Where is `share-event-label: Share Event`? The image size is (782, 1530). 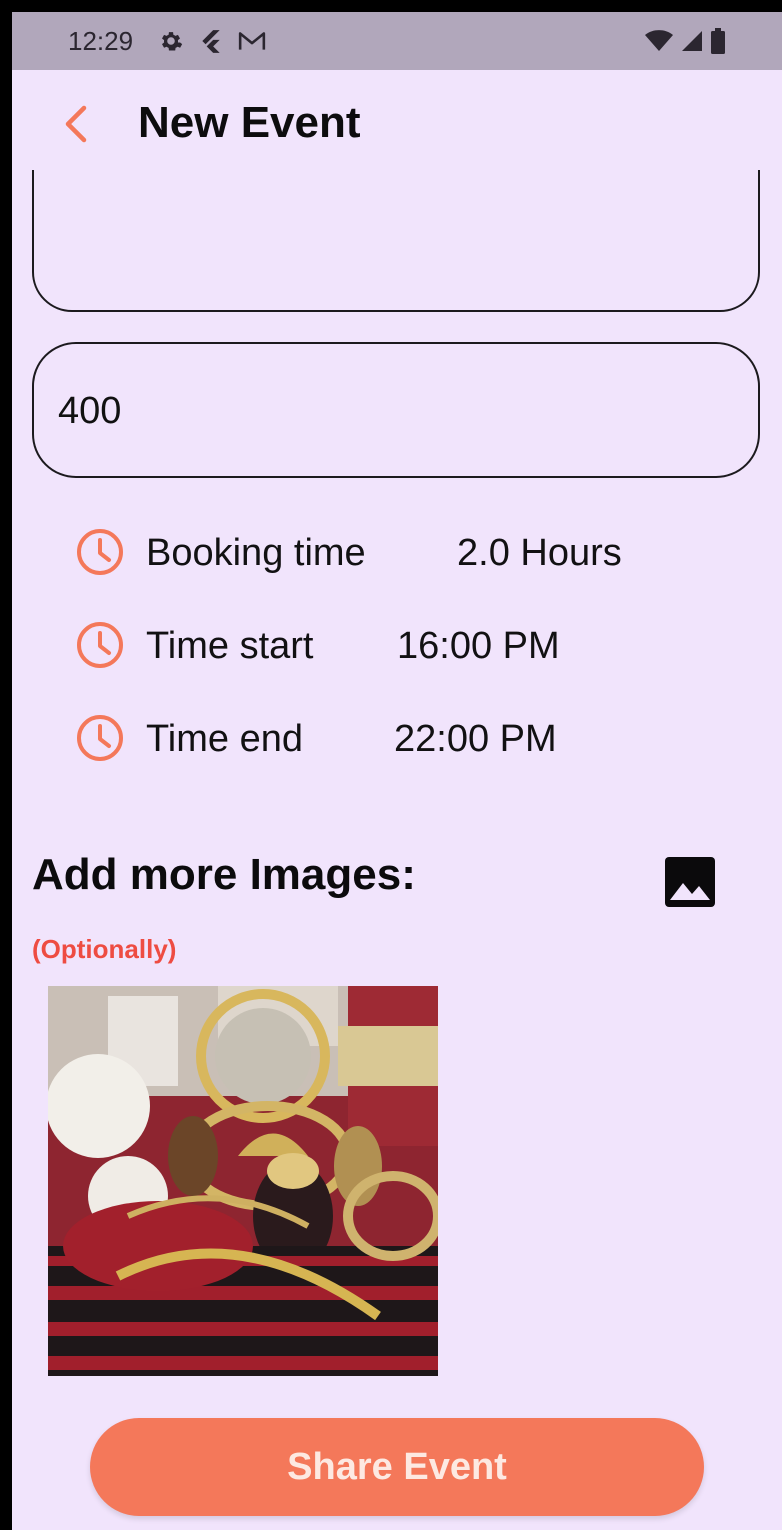 share-event-label: Share Event is located at coordinates (397, 1466).